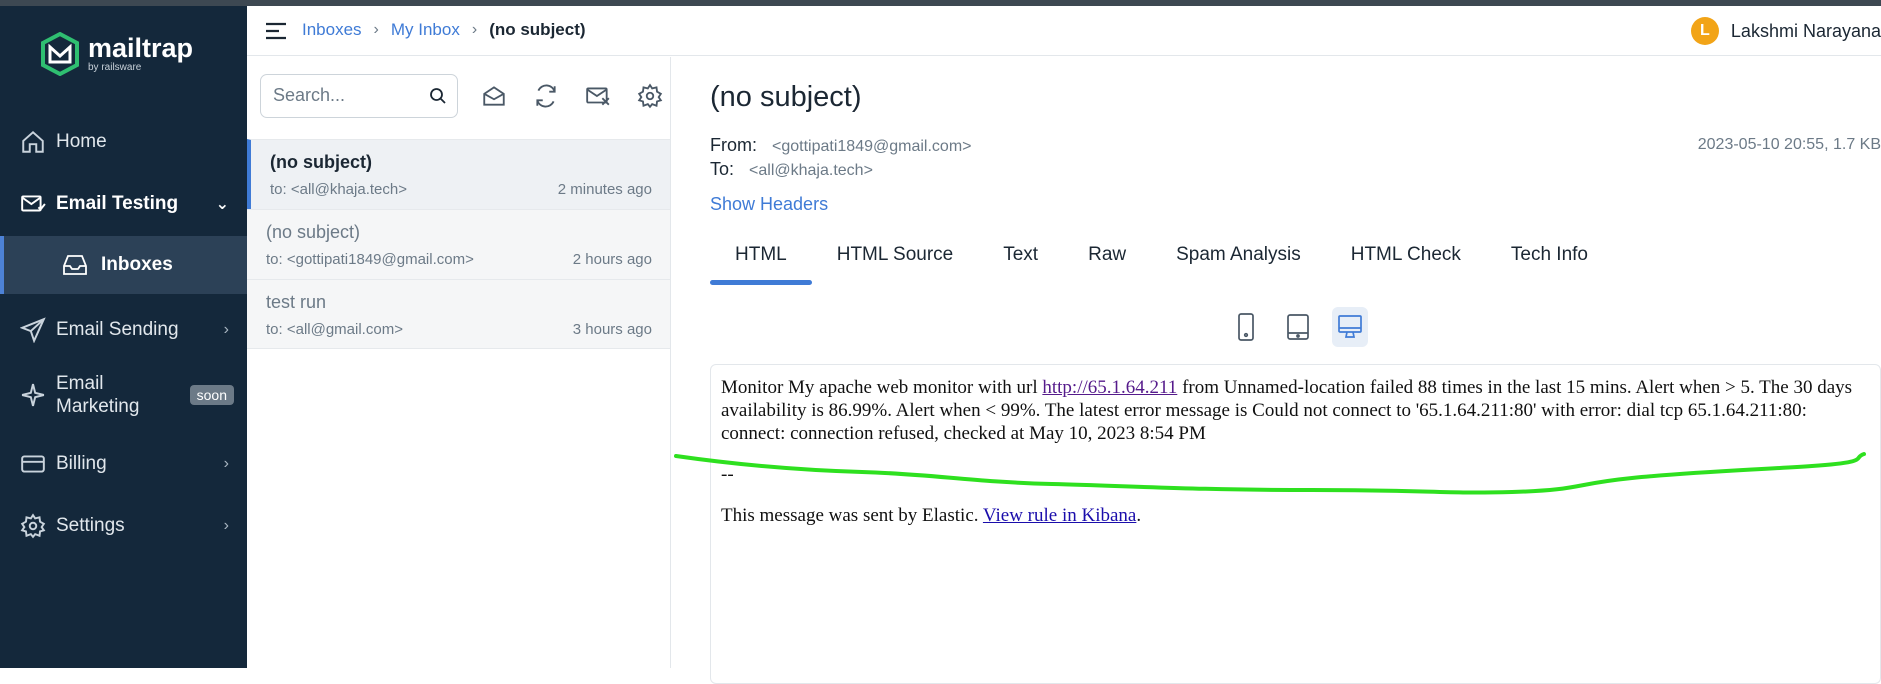 This screenshot has width=1881, height=684. I want to click on message-list-item: test run to: <all@gmail.com> 3 hours ago, so click(458, 314).